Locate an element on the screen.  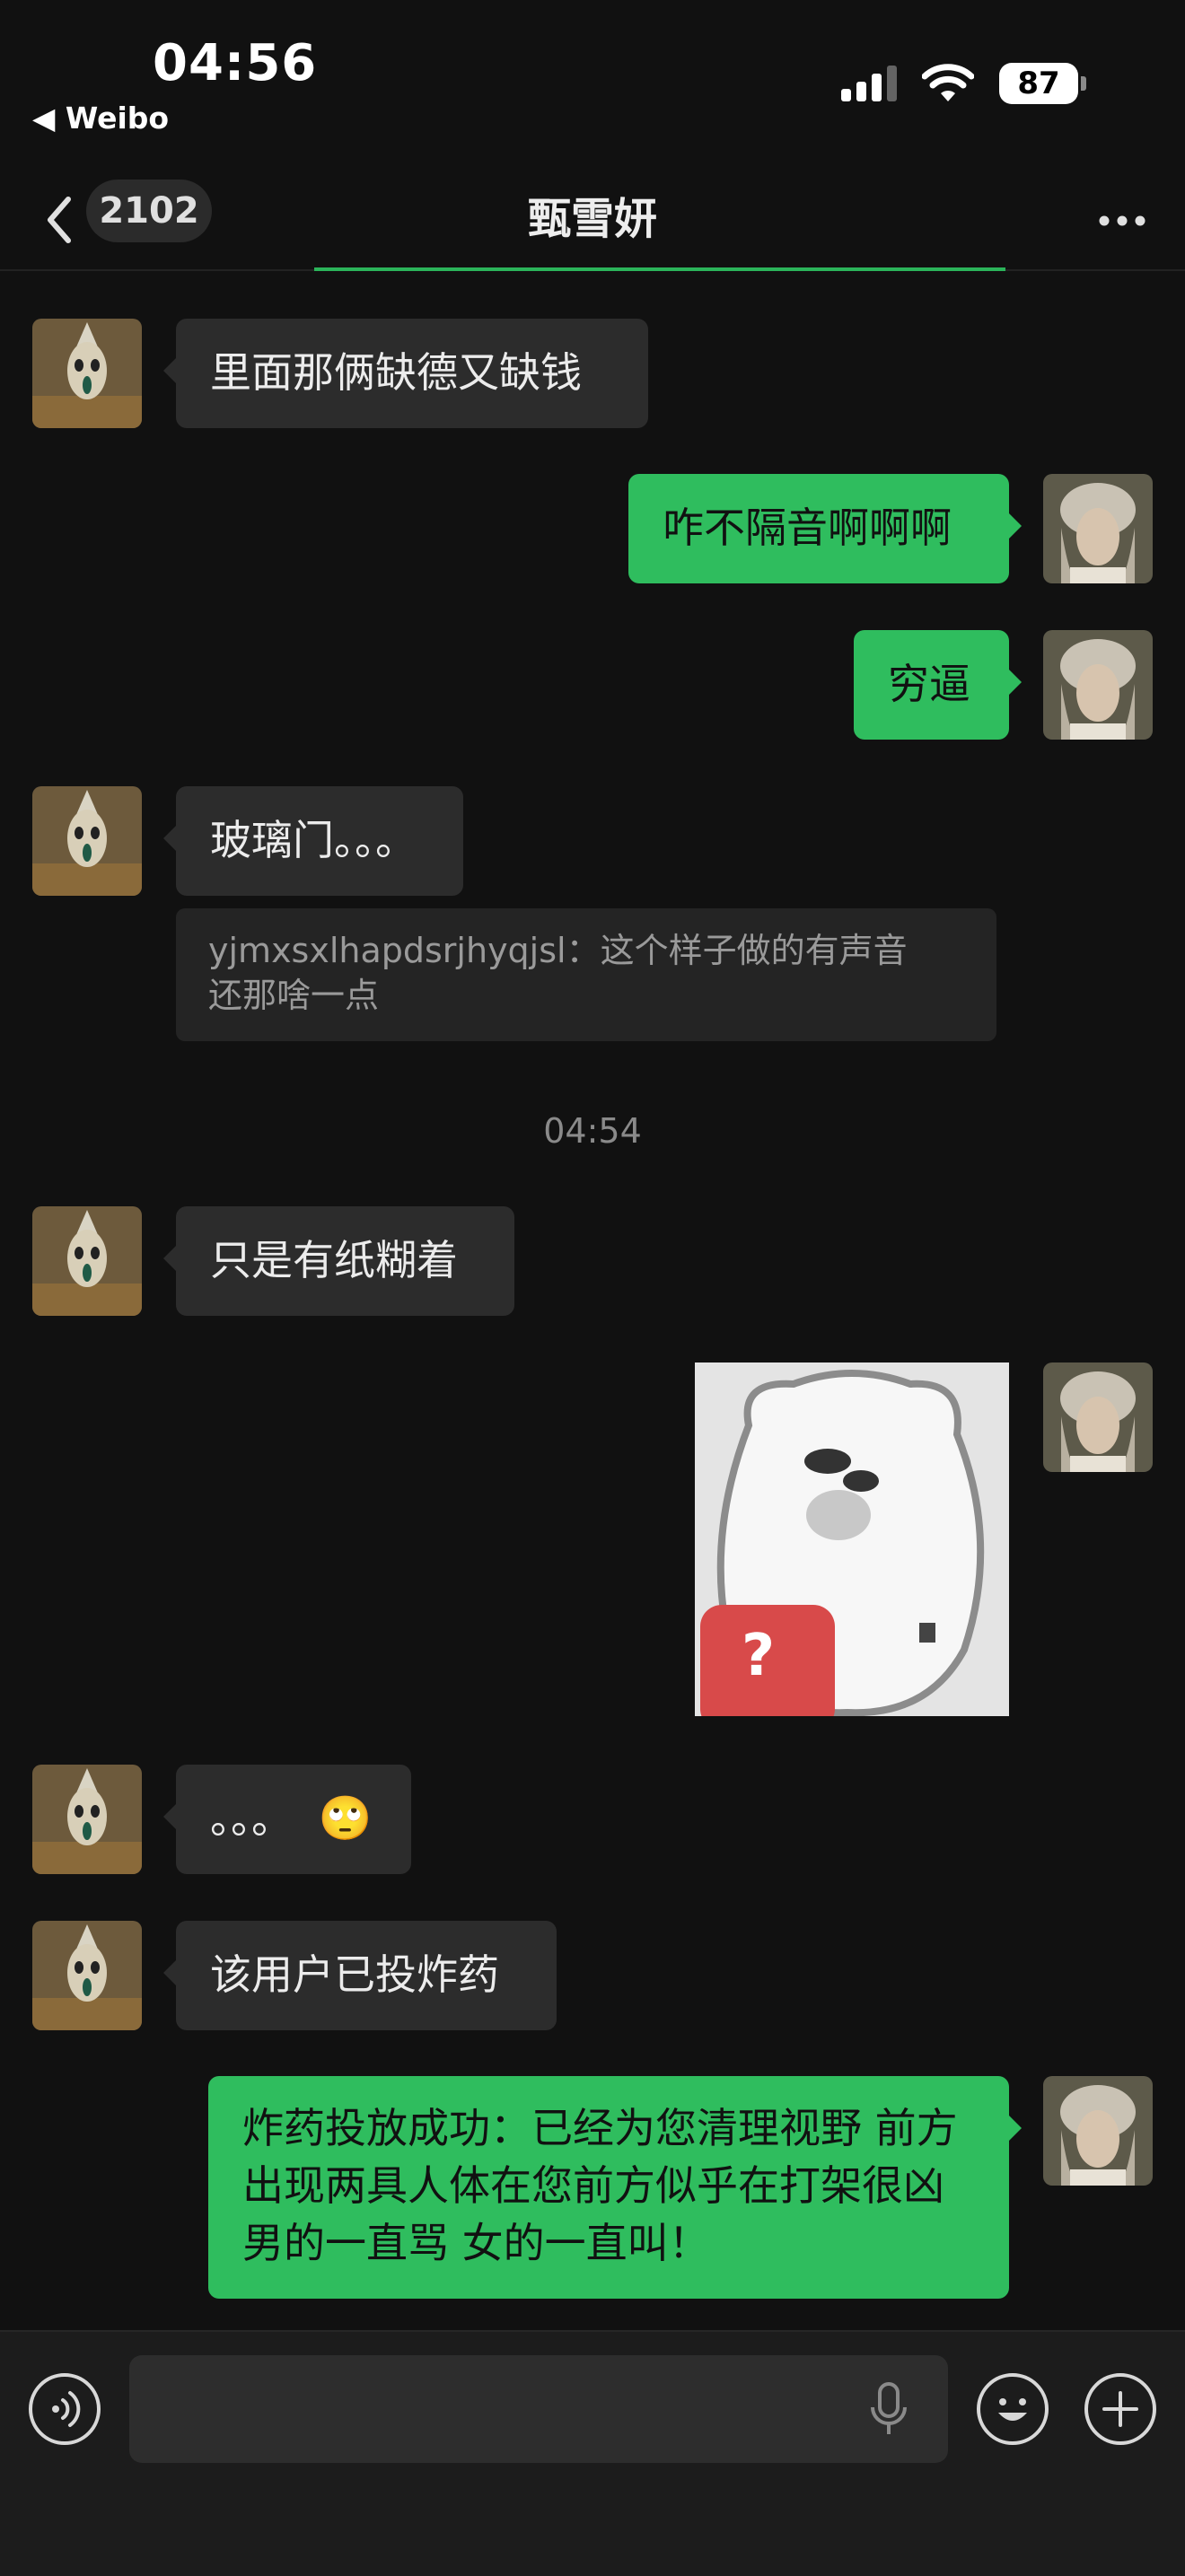
microphone-icon is located at coordinates (889, 2410).